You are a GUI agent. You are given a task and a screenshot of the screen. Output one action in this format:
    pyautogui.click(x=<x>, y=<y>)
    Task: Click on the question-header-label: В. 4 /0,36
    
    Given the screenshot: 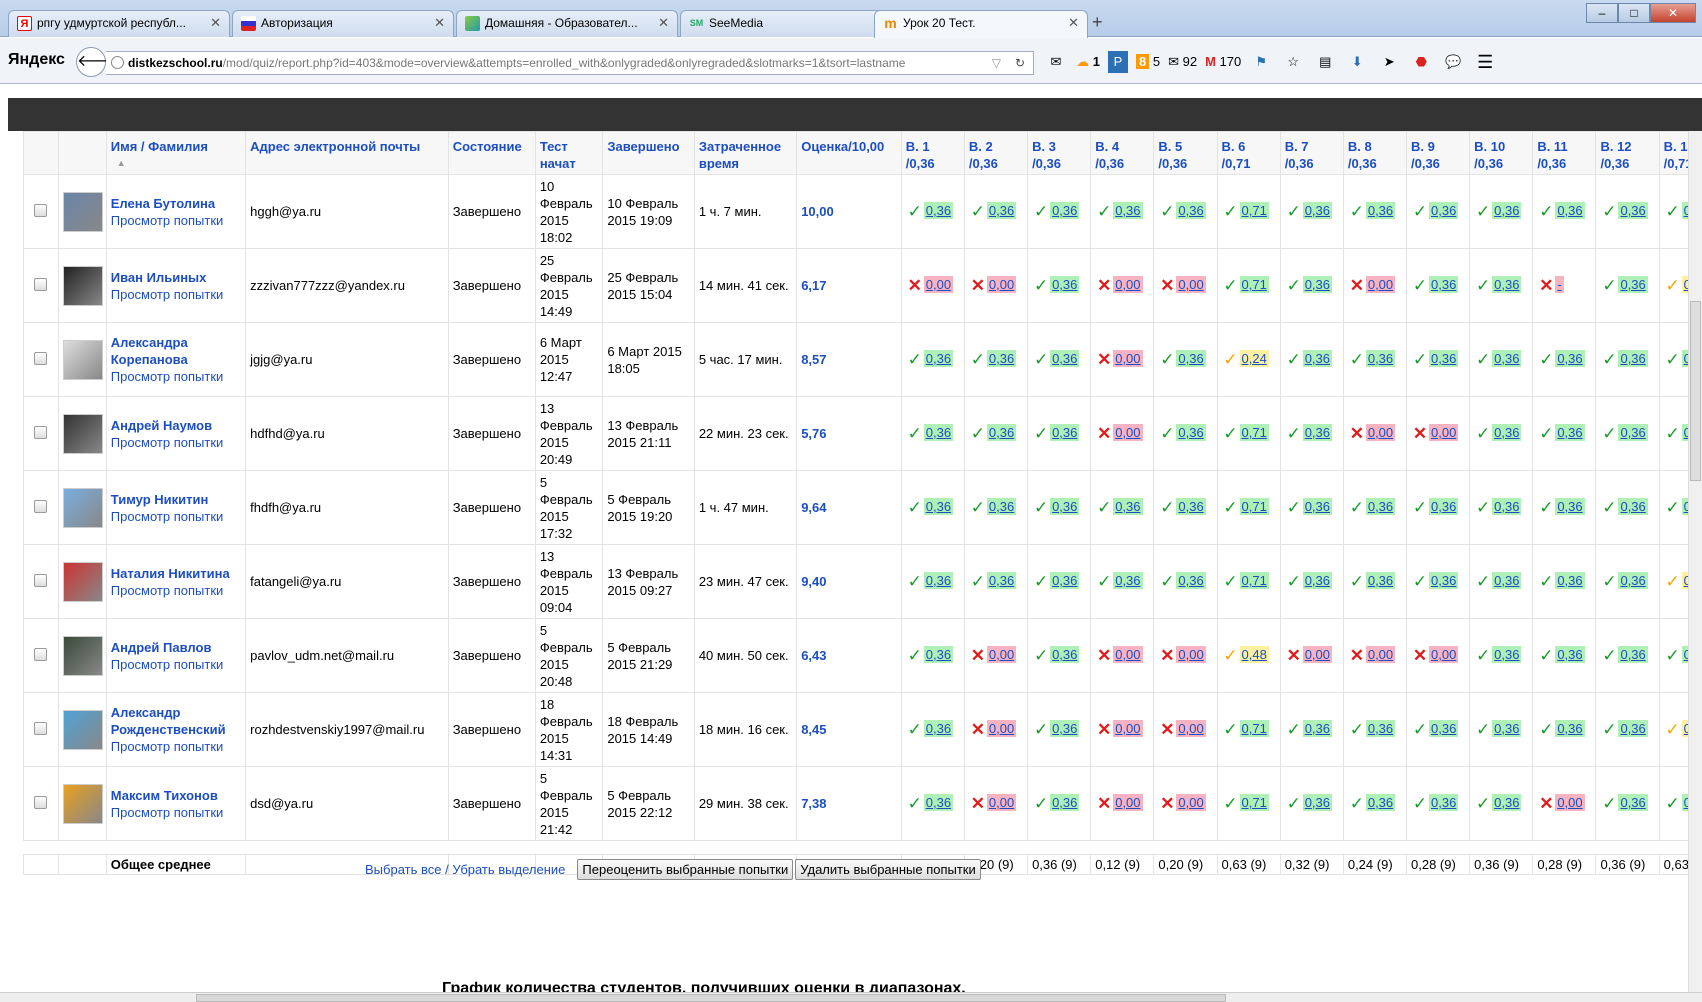 What is the action you would take?
    pyautogui.click(x=1109, y=155)
    